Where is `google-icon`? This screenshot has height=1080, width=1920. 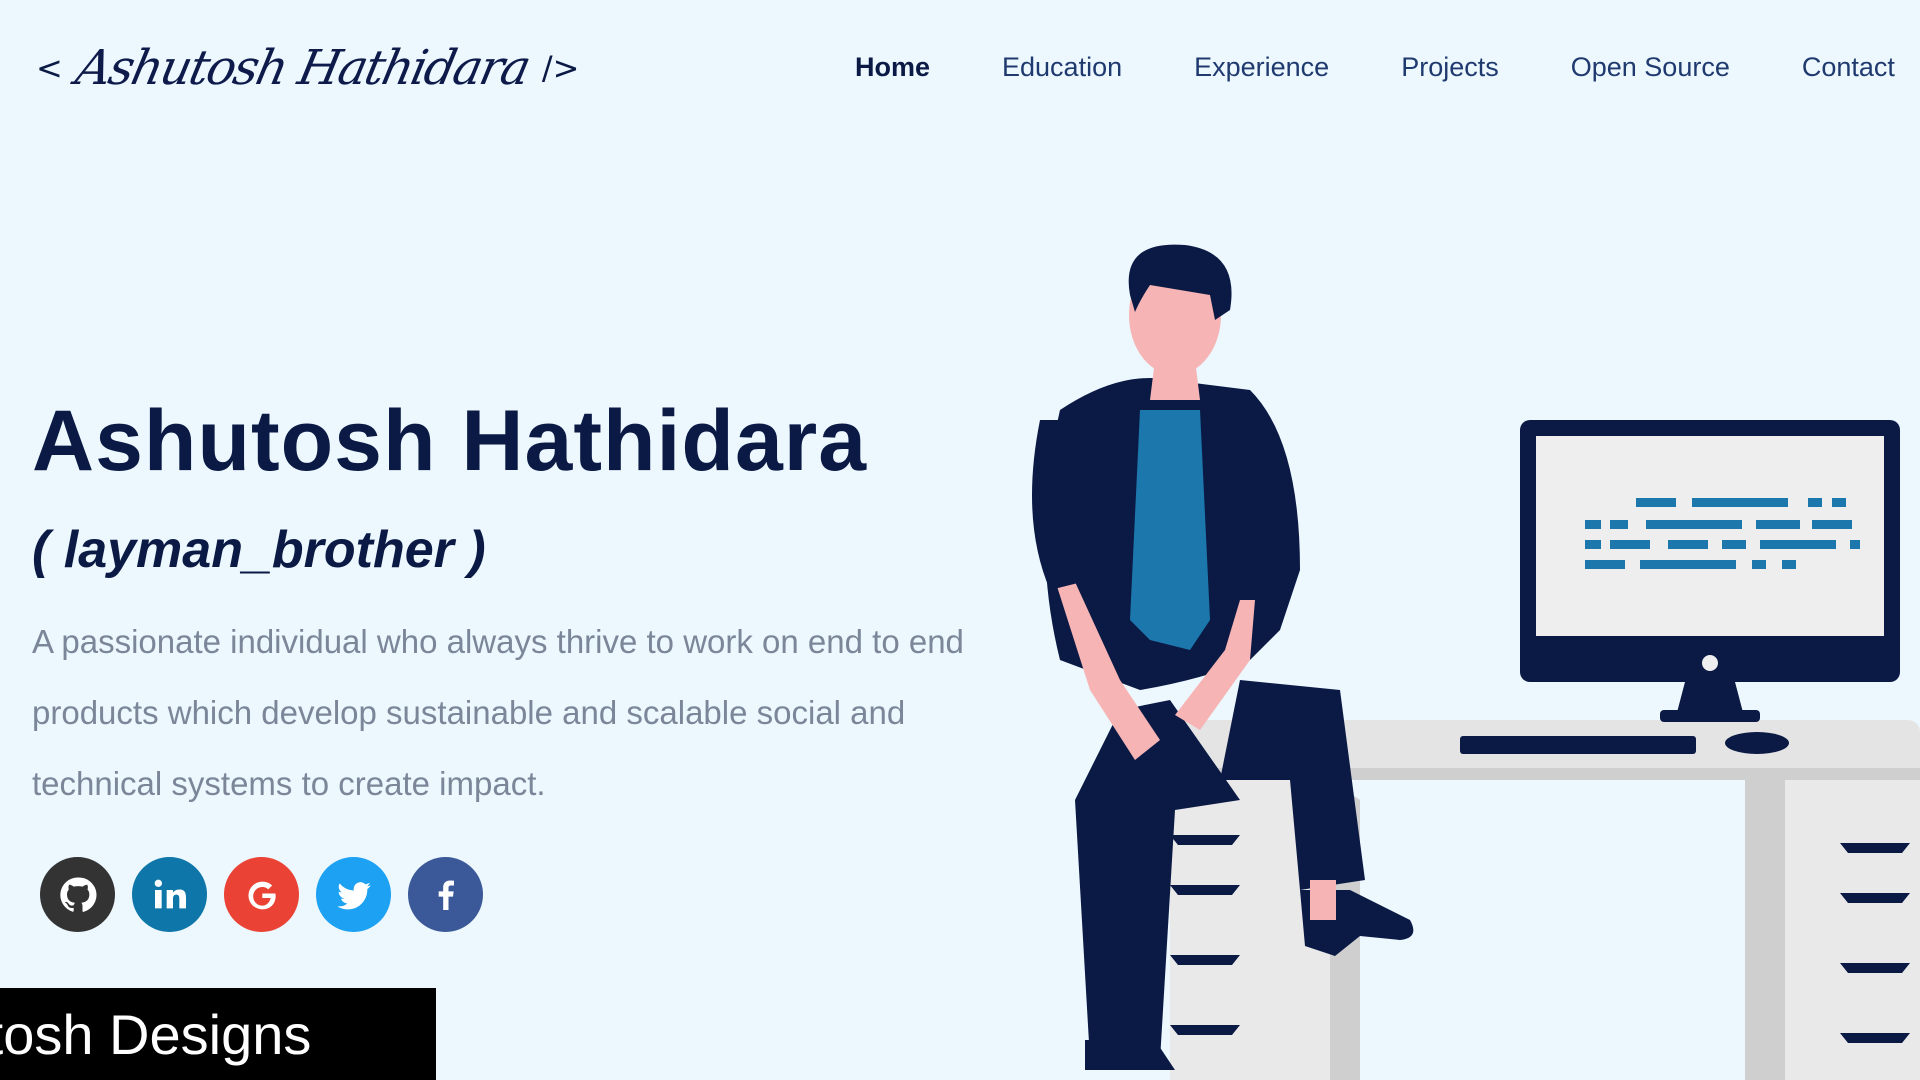
google-icon is located at coordinates (262, 895).